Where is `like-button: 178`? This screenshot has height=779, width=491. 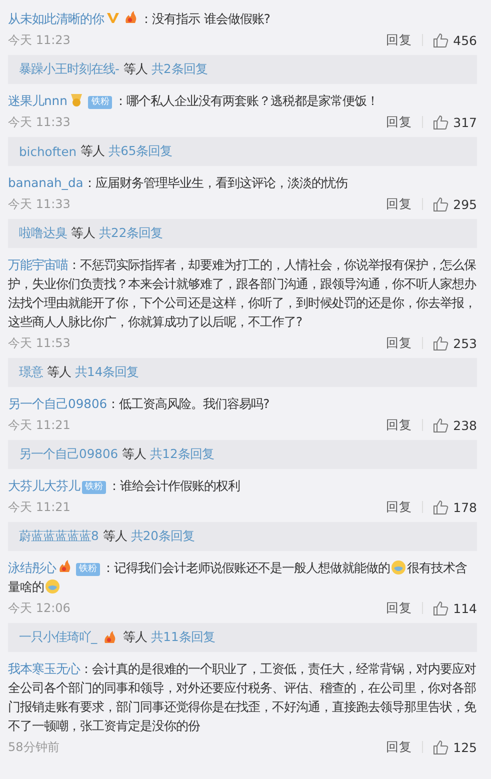
like-button: 178 is located at coordinates (455, 507).